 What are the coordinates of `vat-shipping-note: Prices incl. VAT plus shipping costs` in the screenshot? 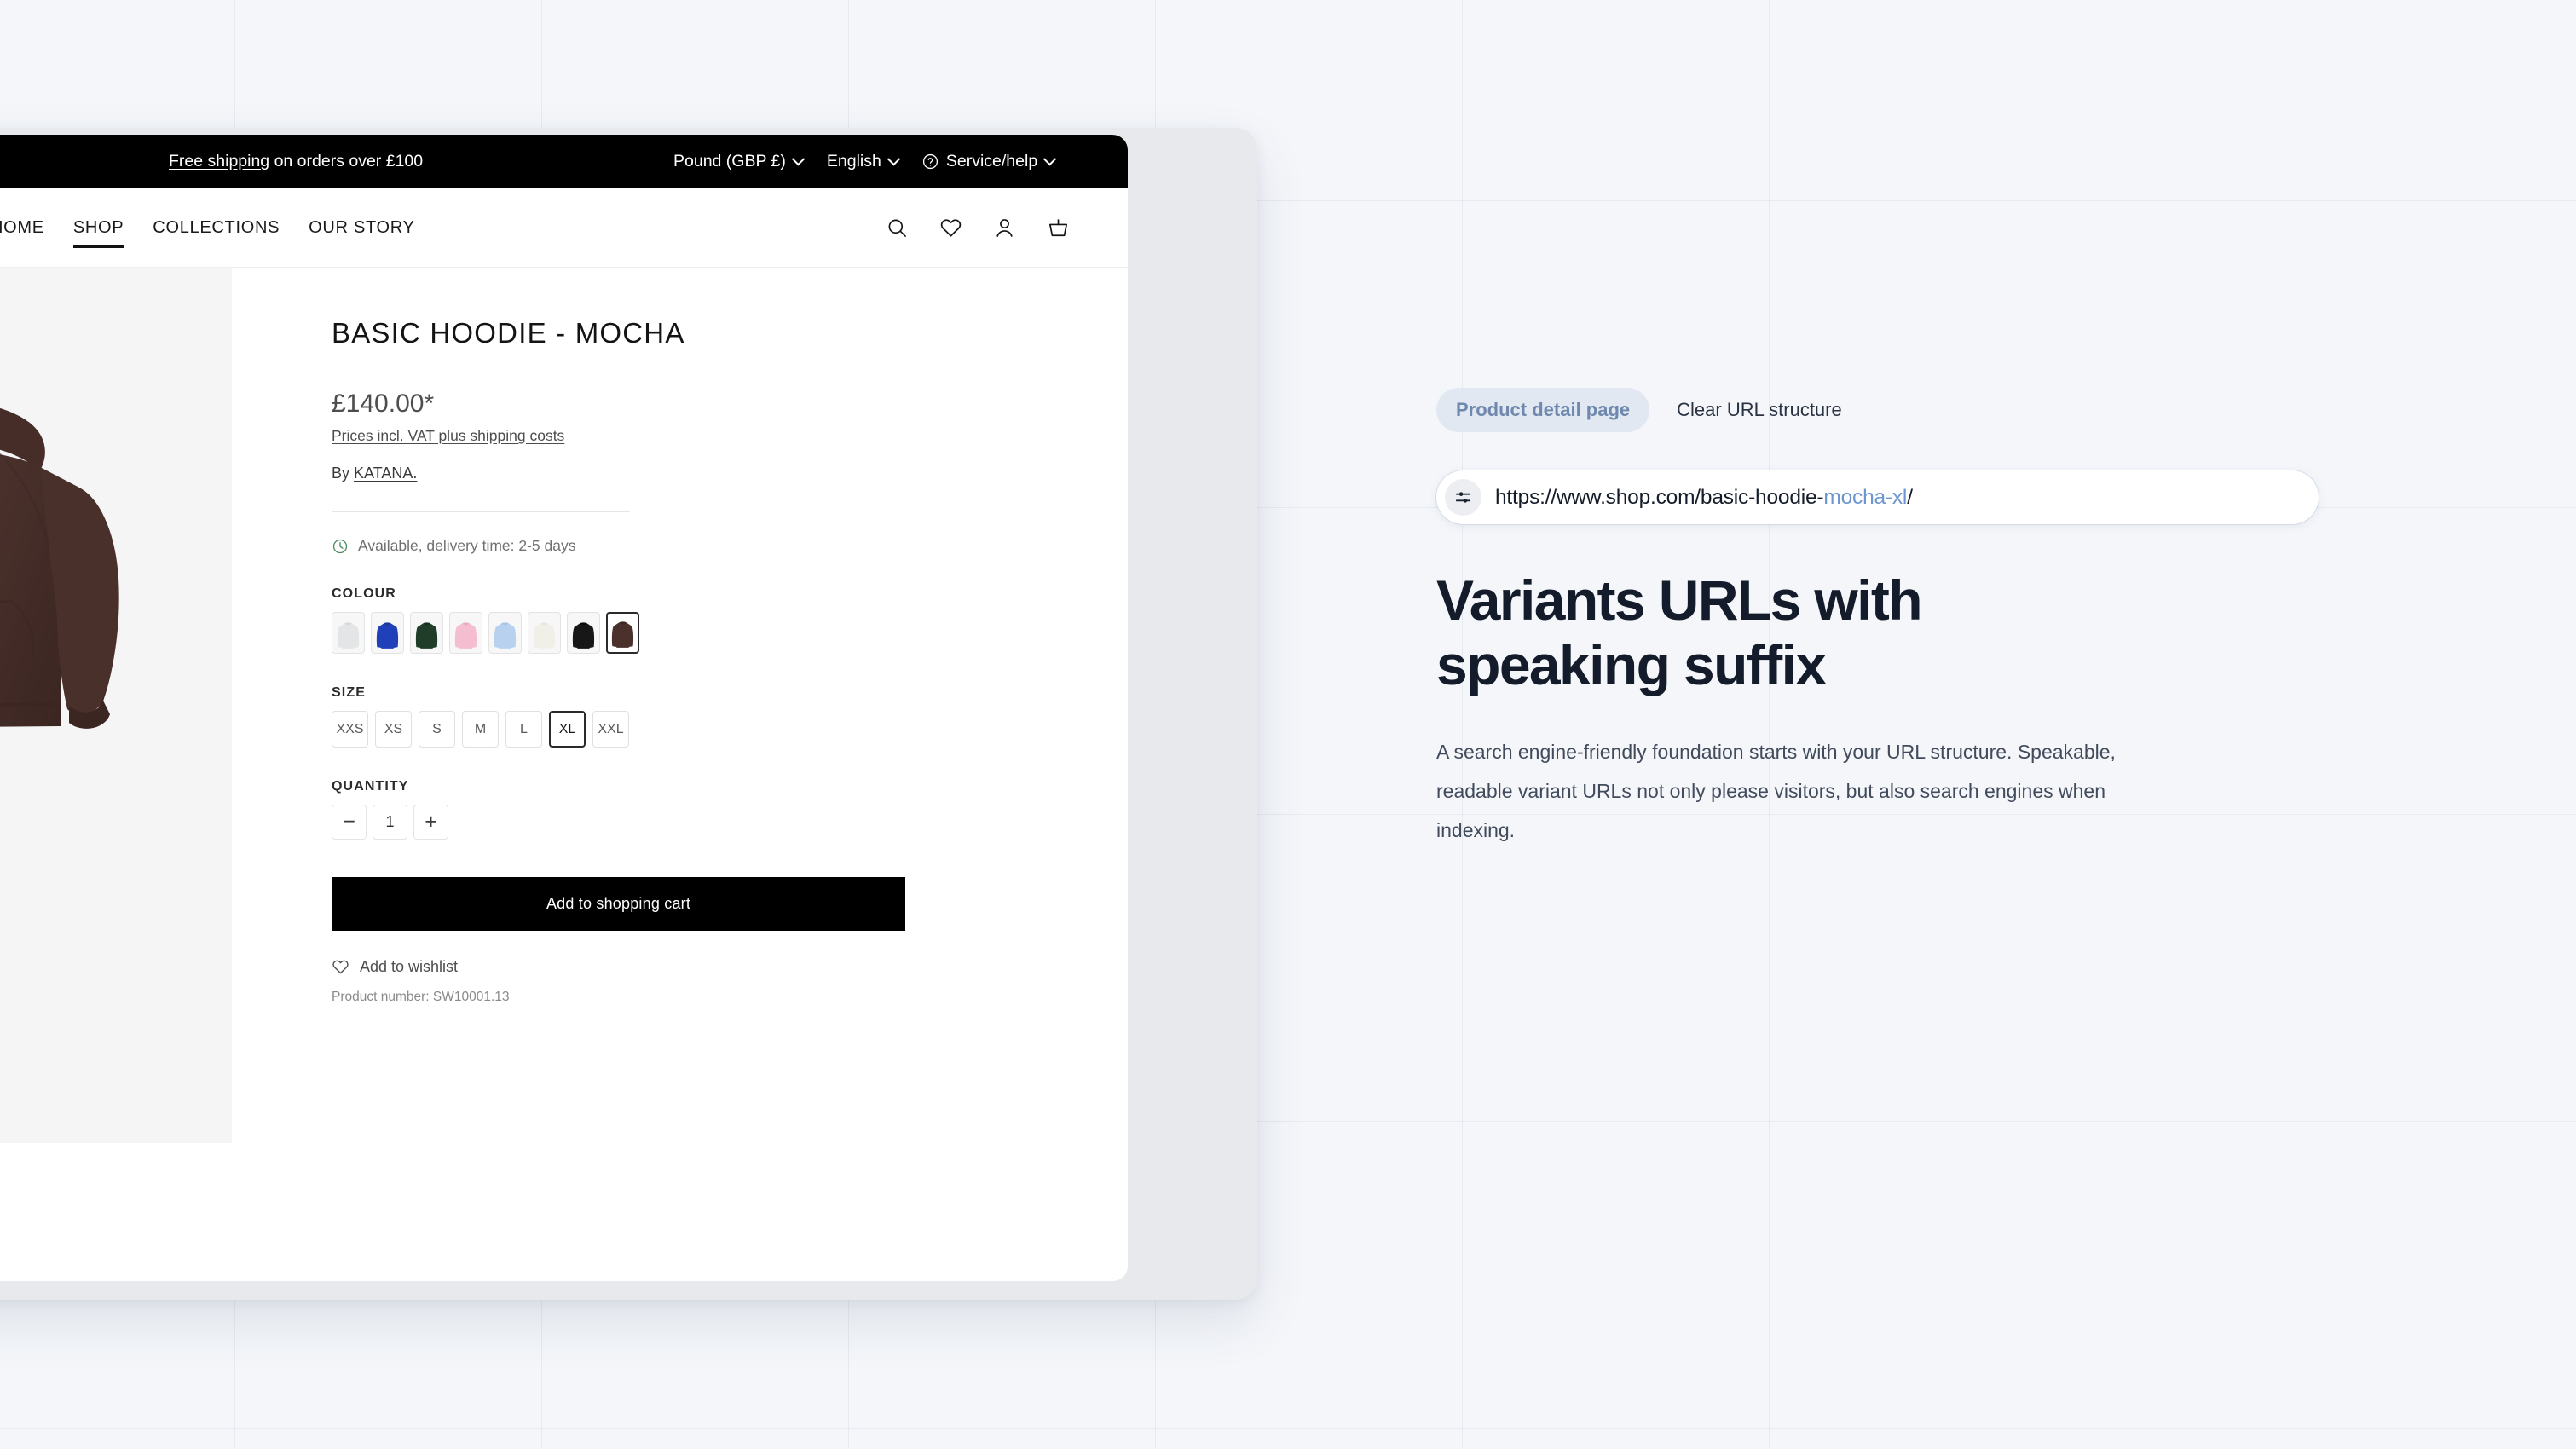 It's located at (448, 436).